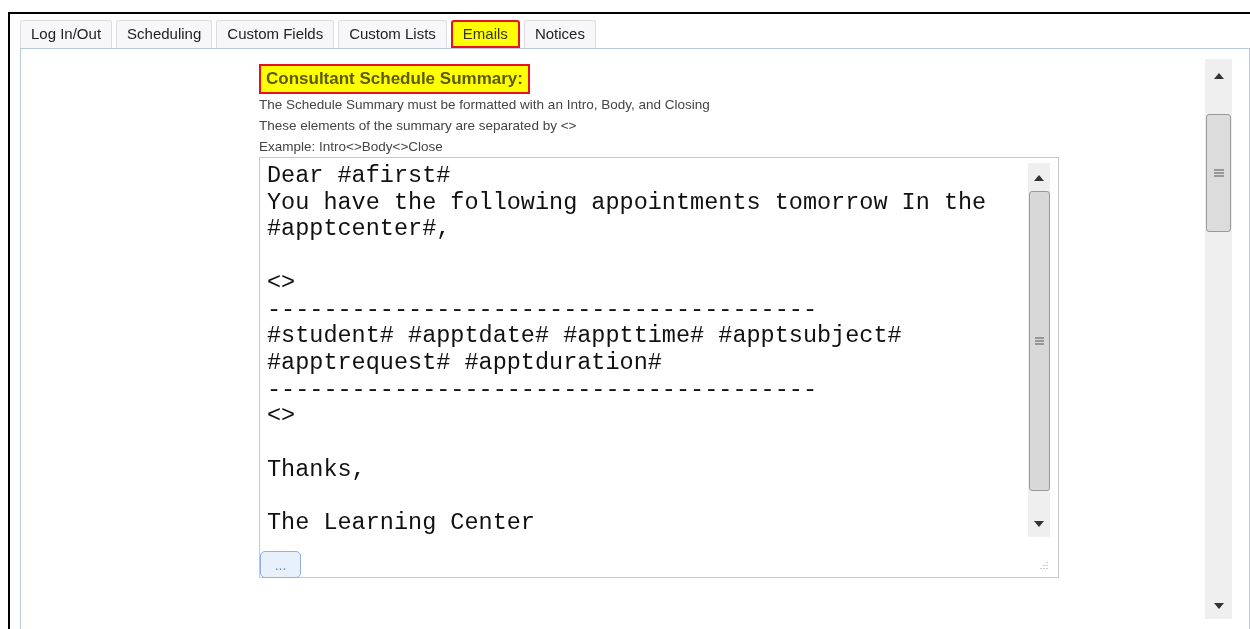  What do you see at coordinates (394, 79) in the screenshot?
I see `section-title: Consultant Schedule Summary:` at bounding box center [394, 79].